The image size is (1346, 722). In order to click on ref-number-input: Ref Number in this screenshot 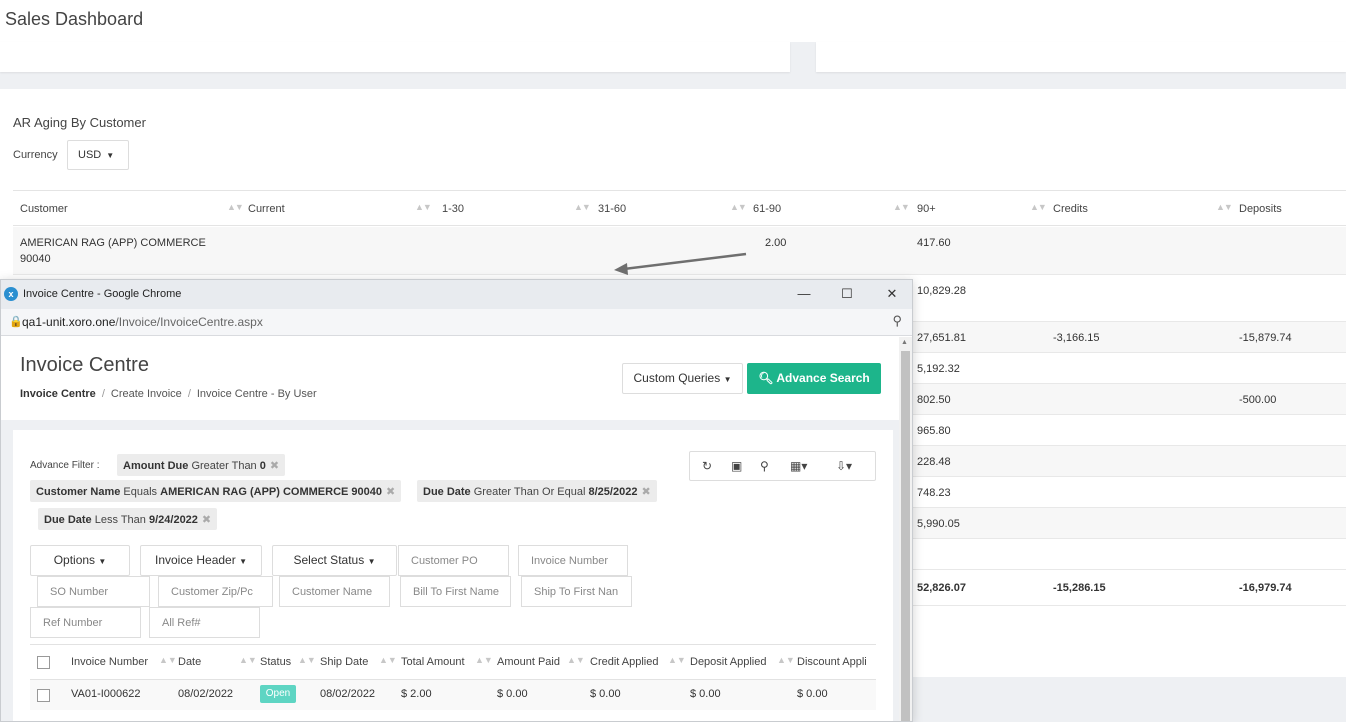, I will do `click(85, 622)`.